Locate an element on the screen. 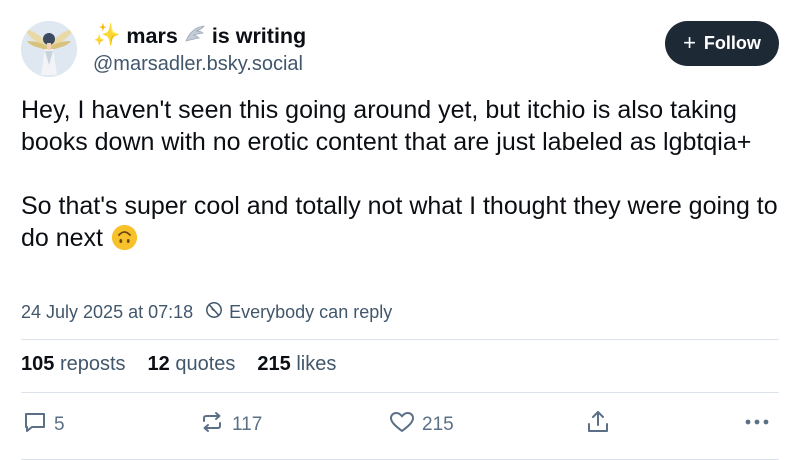 This screenshot has width=800, height=460. share-icon is located at coordinates (598, 425).